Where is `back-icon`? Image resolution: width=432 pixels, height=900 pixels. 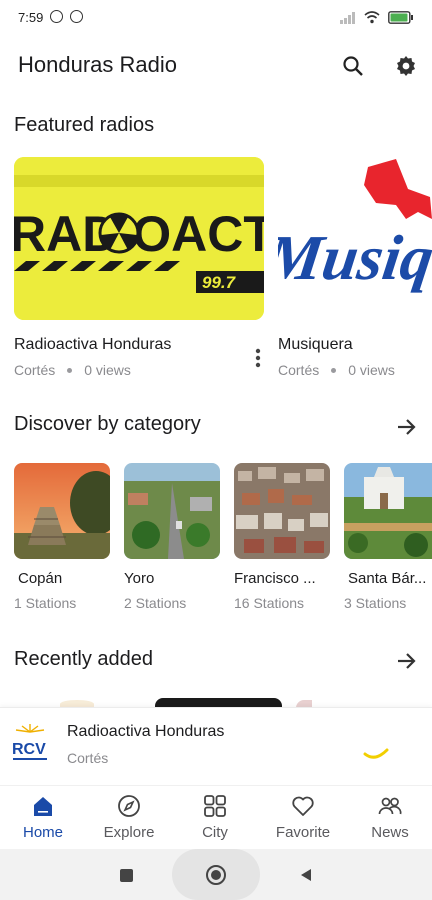 back-icon is located at coordinates (306, 875).